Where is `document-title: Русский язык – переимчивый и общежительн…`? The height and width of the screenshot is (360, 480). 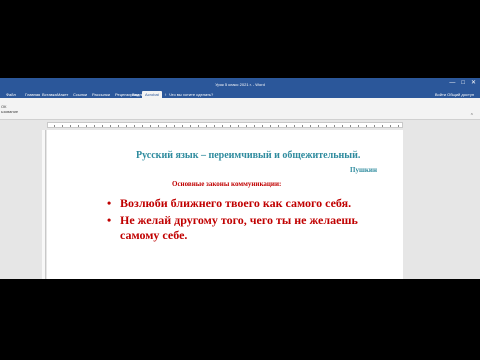
document-title: Русский язык – переимчивый и общежительн… is located at coordinates (248, 155).